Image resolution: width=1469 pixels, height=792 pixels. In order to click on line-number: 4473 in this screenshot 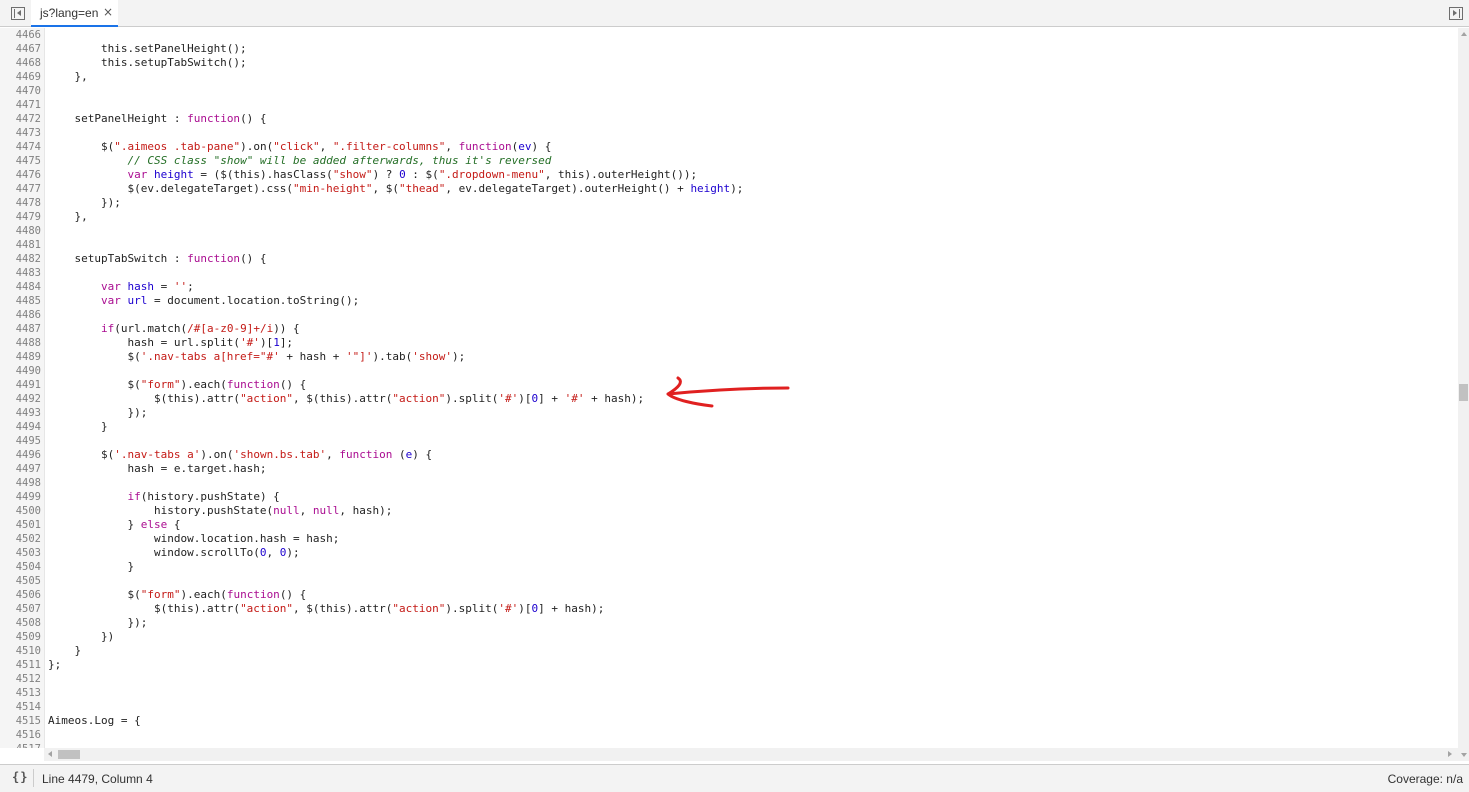, I will do `click(20, 133)`.